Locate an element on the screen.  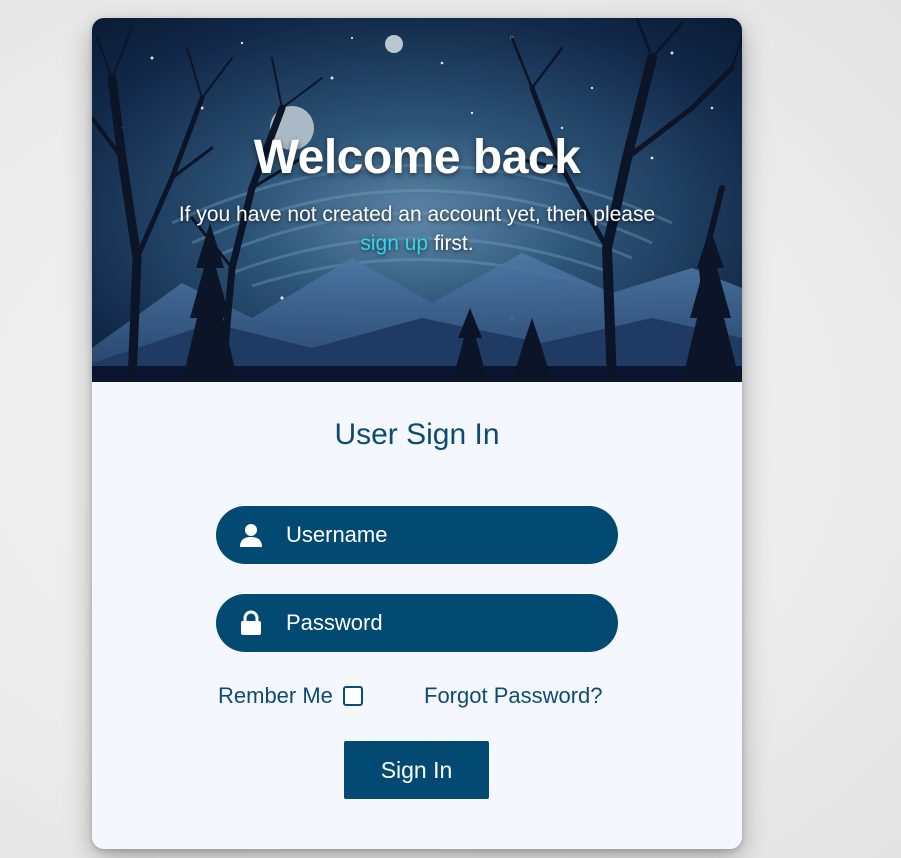
password-field is located at coordinates (417, 623).